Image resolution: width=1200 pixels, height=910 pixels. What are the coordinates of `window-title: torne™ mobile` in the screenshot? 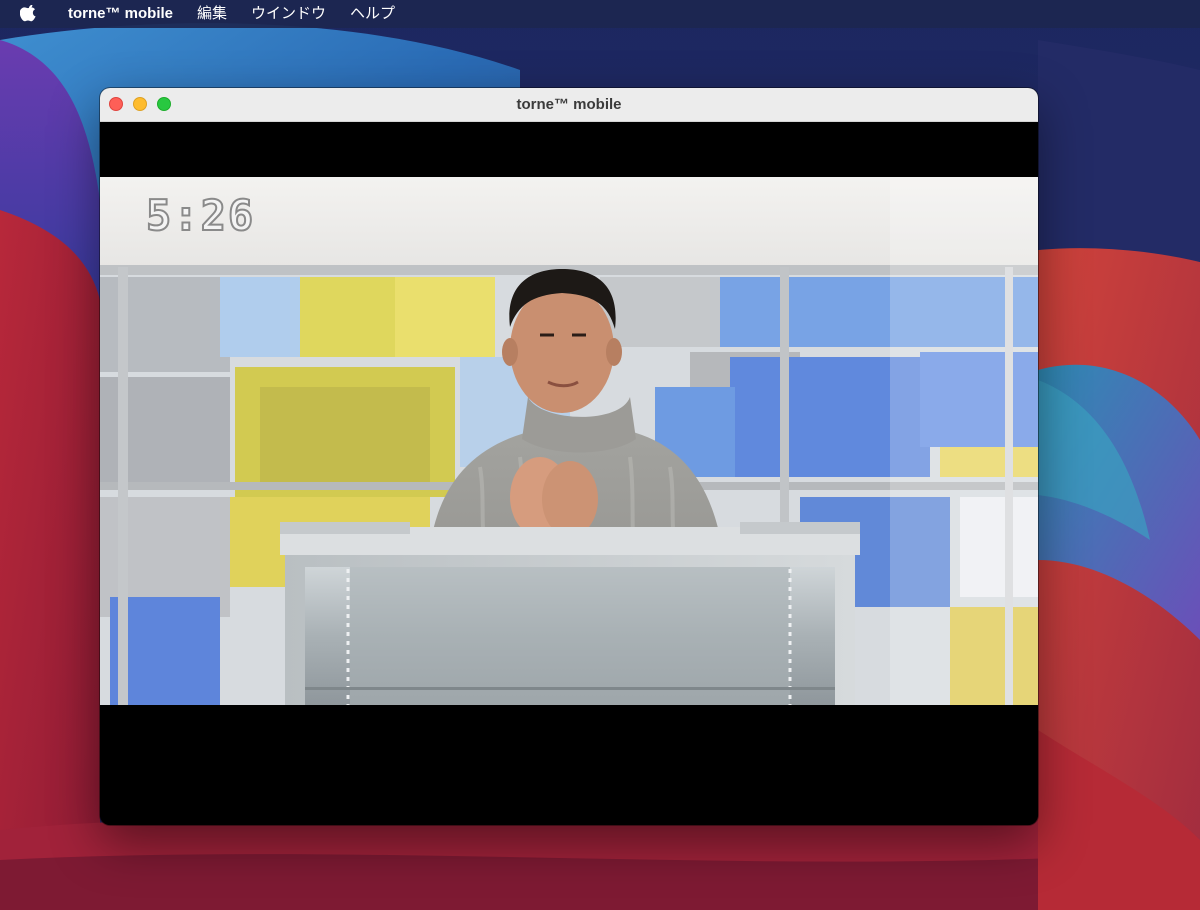 It's located at (569, 104).